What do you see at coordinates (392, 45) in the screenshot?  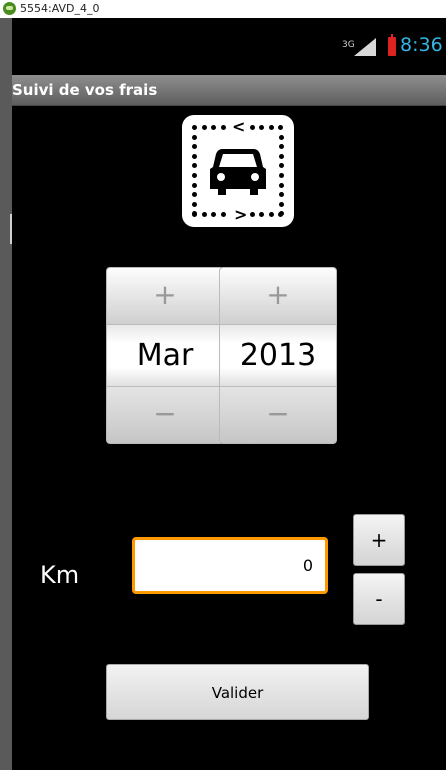 I see `battery-icon` at bounding box center [392, 45].